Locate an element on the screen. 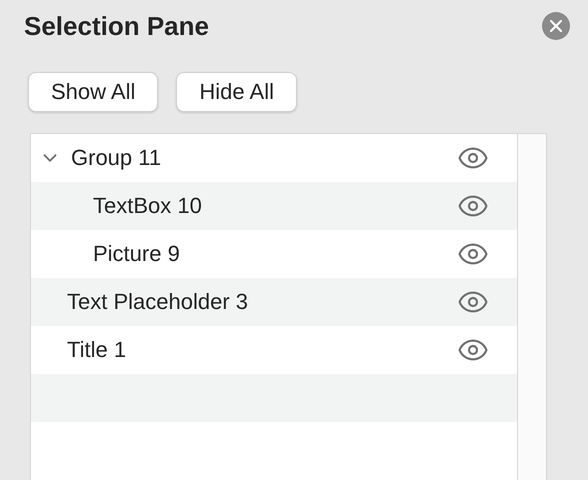 The height and width of the screenshot is (480, 588). close-icon is located at coordinates (556, 26).